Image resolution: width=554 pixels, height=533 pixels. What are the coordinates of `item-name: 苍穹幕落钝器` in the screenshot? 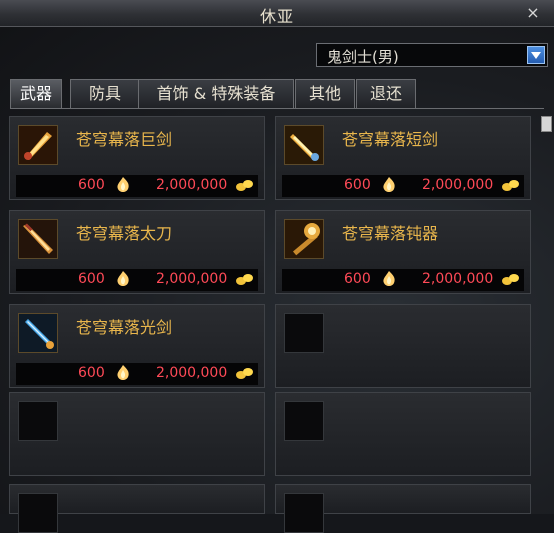 It's located at (390, 233).